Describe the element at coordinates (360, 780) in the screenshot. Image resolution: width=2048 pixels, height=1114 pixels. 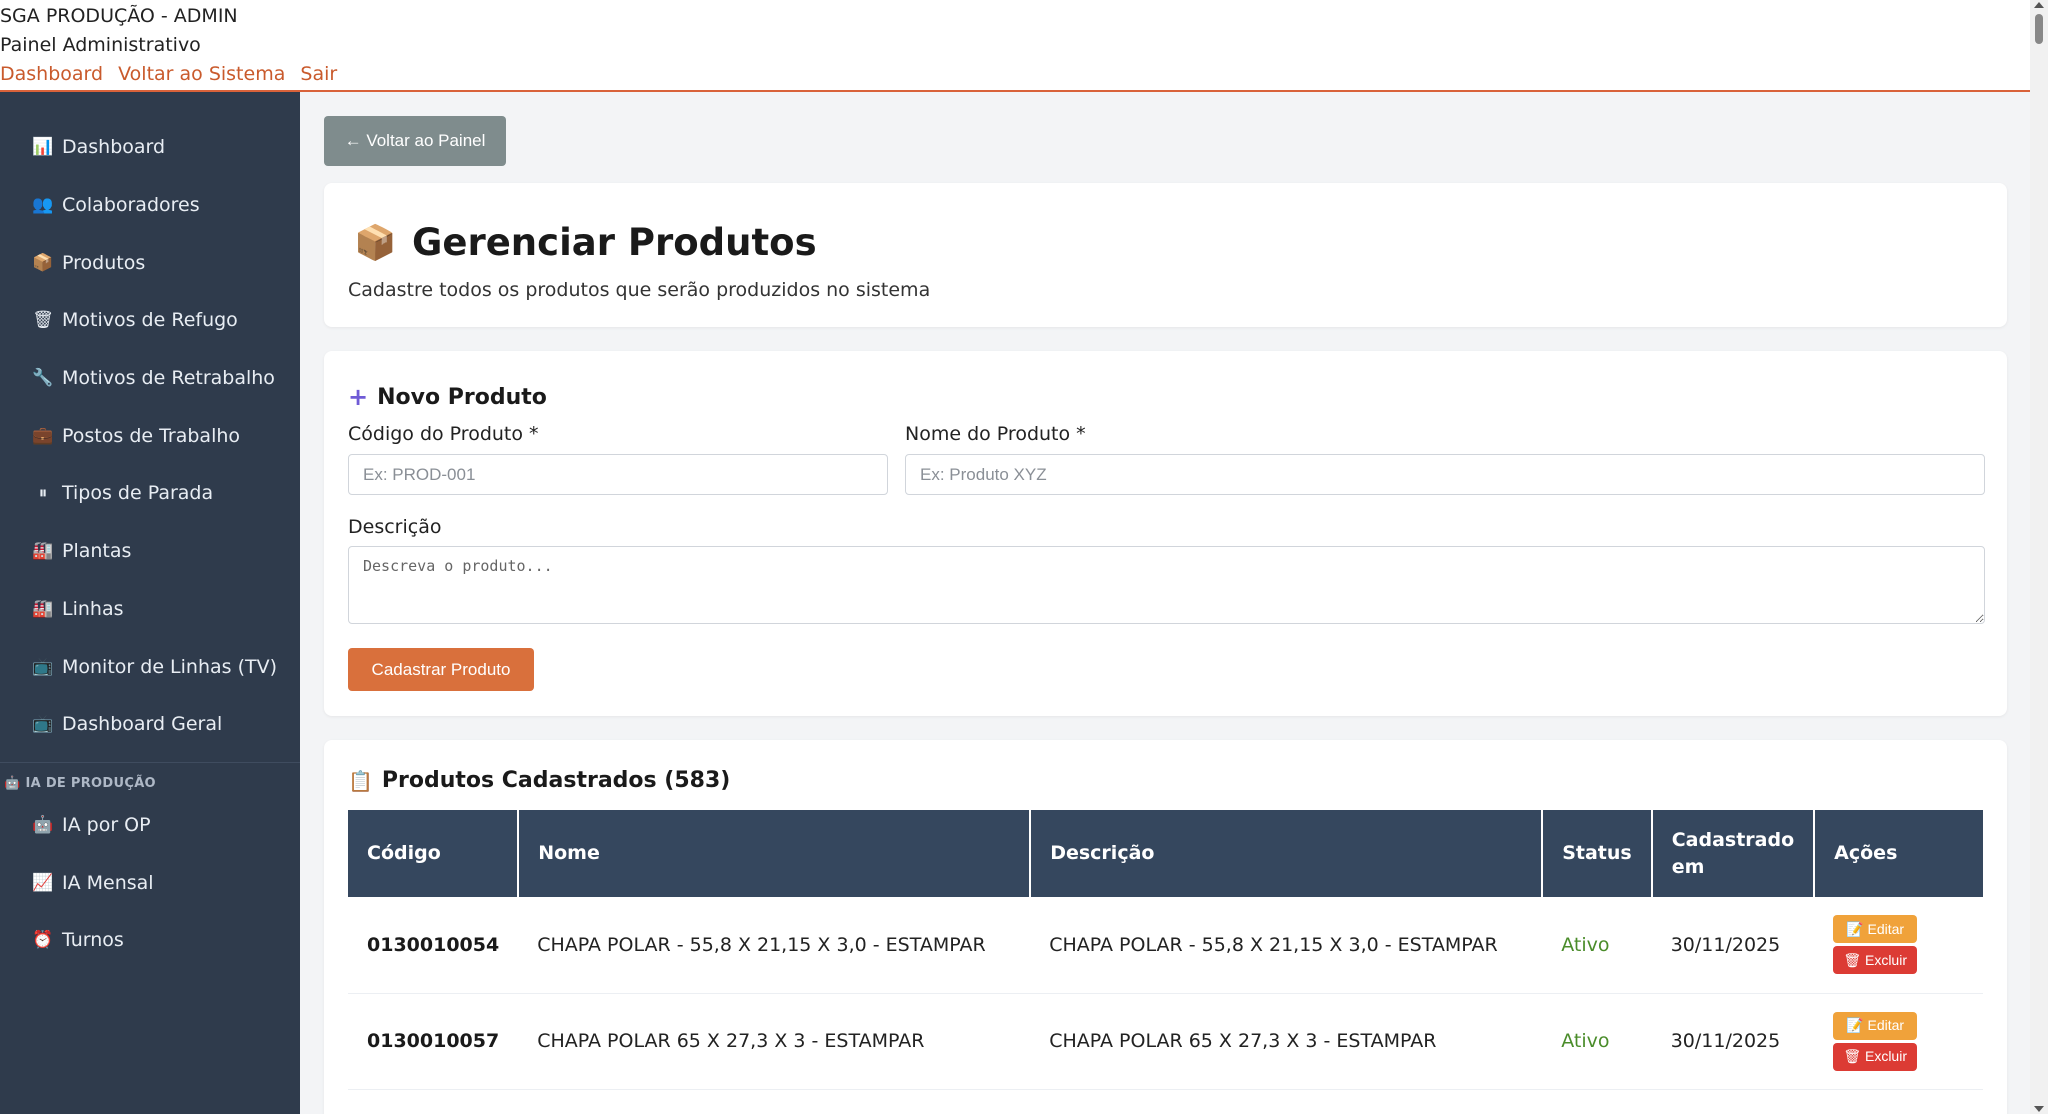
I see `clipboard-icon: 📋` at that location.